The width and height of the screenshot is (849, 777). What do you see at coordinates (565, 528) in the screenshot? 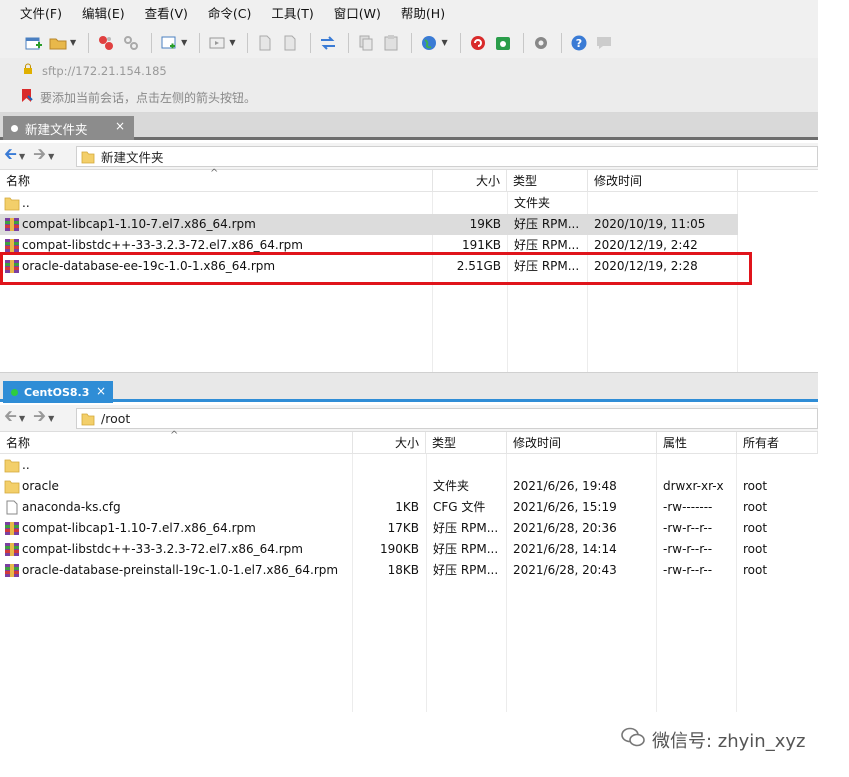
I see `file-modified: 2021/6/28, 20:36` at bounding box center [565, 528].